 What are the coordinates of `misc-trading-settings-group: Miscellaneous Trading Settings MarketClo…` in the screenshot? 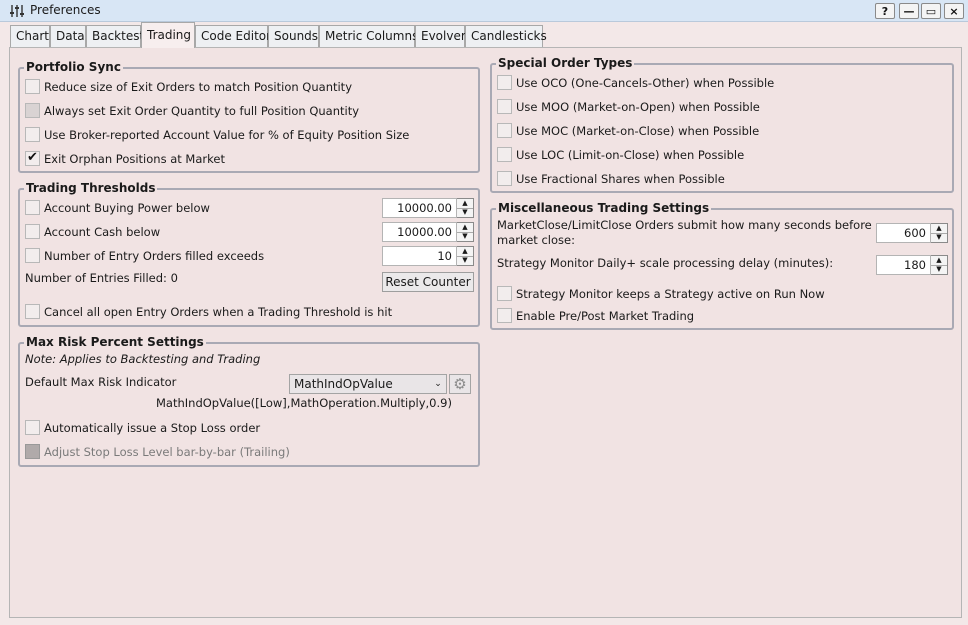 It's located at (722, 265).